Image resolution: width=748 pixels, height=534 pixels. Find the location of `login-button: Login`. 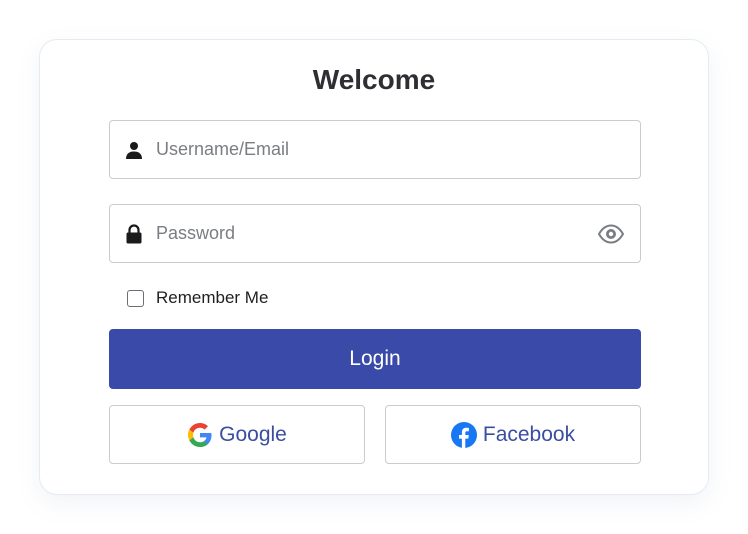

login-button: Login is located at coordinates (375, 359).